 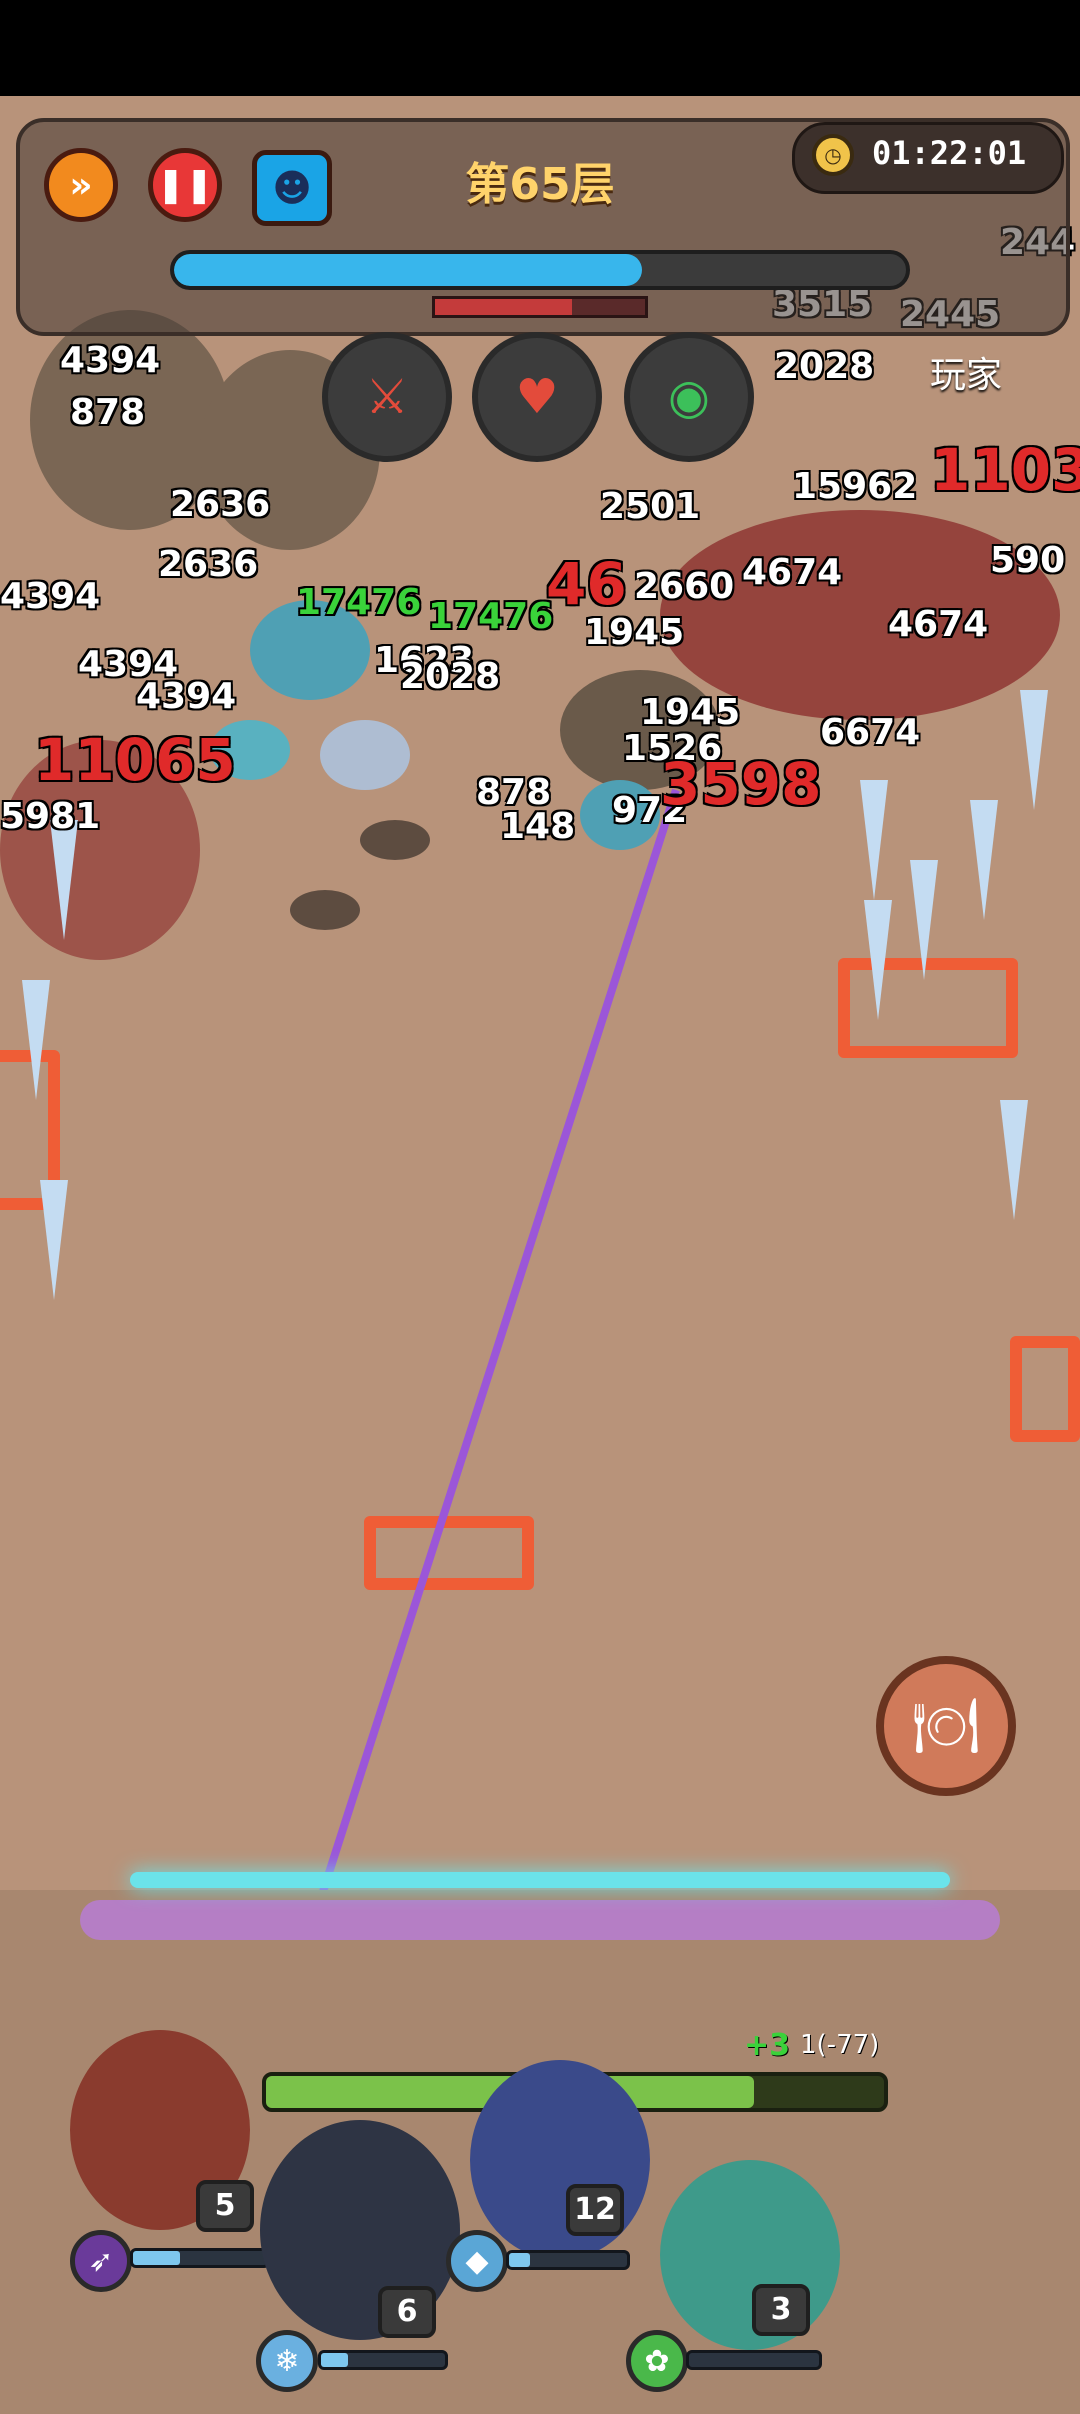 I want to click on hero-level-badge: 6, so click(x=407, y=2312).